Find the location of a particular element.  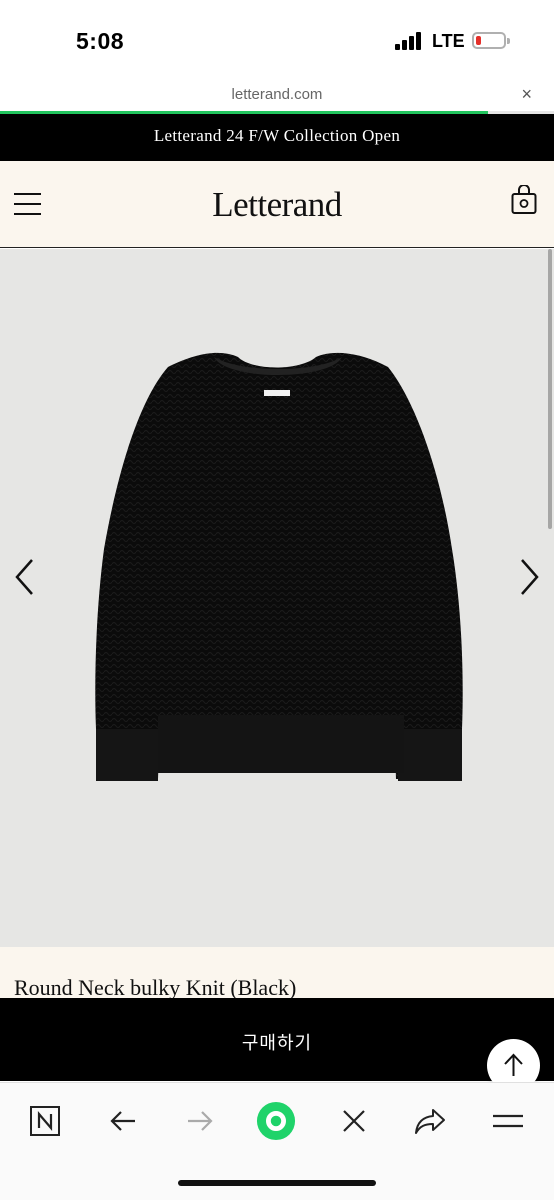

close-icon is located at coordinates (354, 1121).